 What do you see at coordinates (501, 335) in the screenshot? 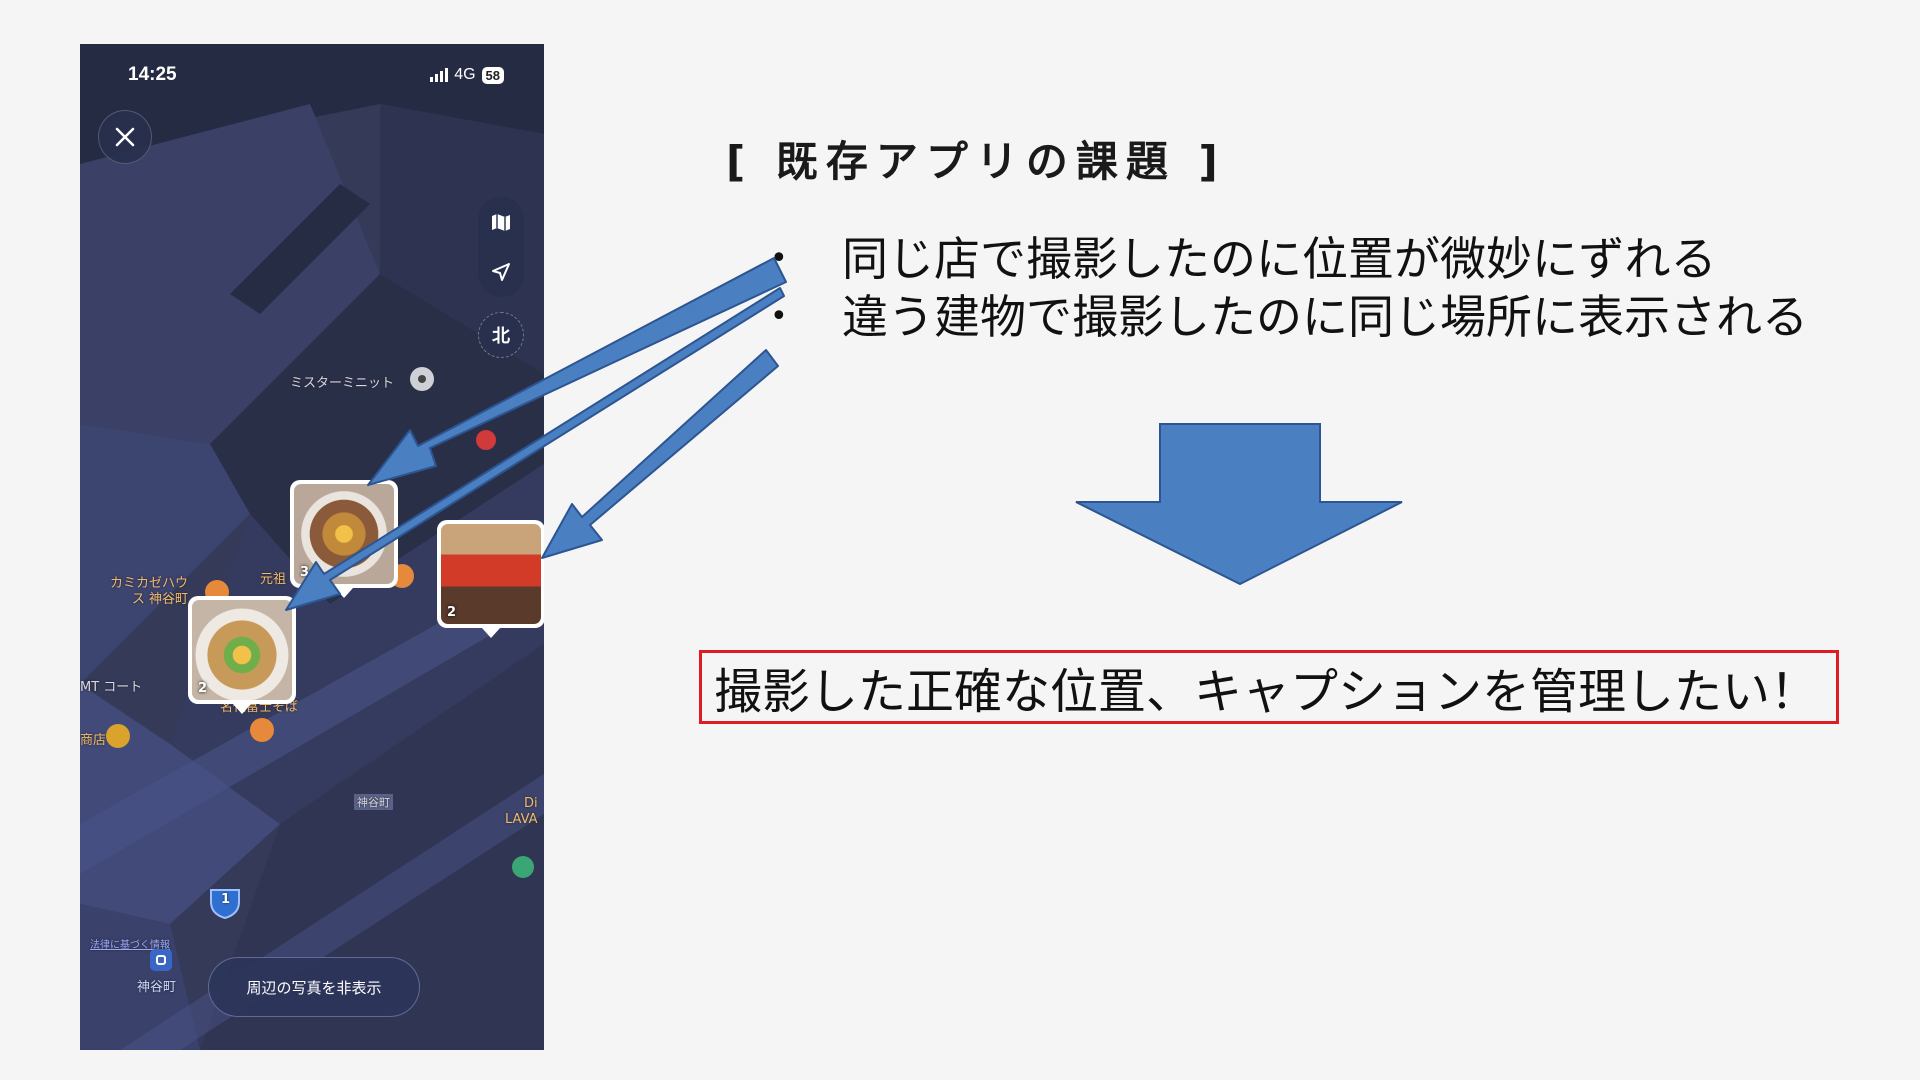
I see `compass-button: 北` at bounding box center [501, 335].